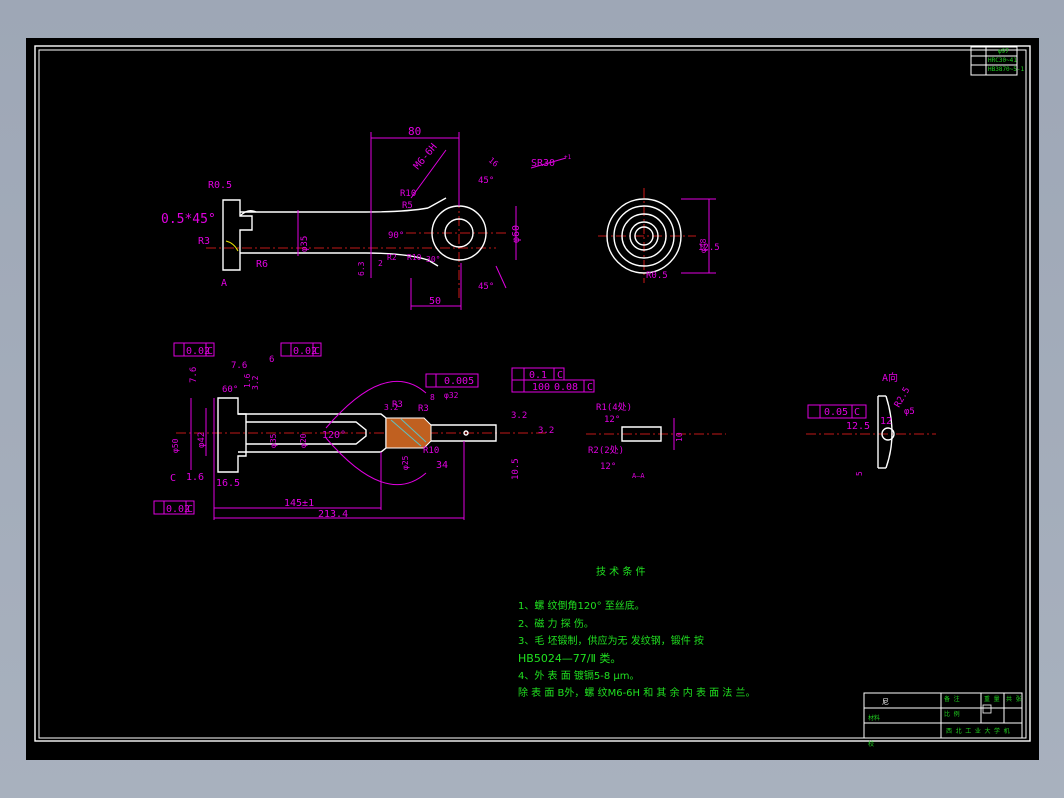  What do you see at coordinates (190, 509) in the screenshot?
I see `tol-c-e: C` at bounding box center [190, 509].